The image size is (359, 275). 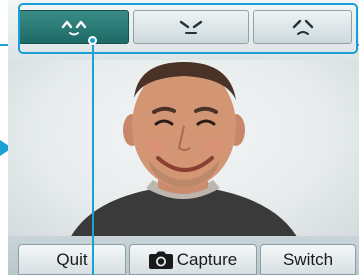 What do you see at coordinates (92, 40) in the screenshot?
I see `callout-dot-icon` at bounding box center [92, 40].